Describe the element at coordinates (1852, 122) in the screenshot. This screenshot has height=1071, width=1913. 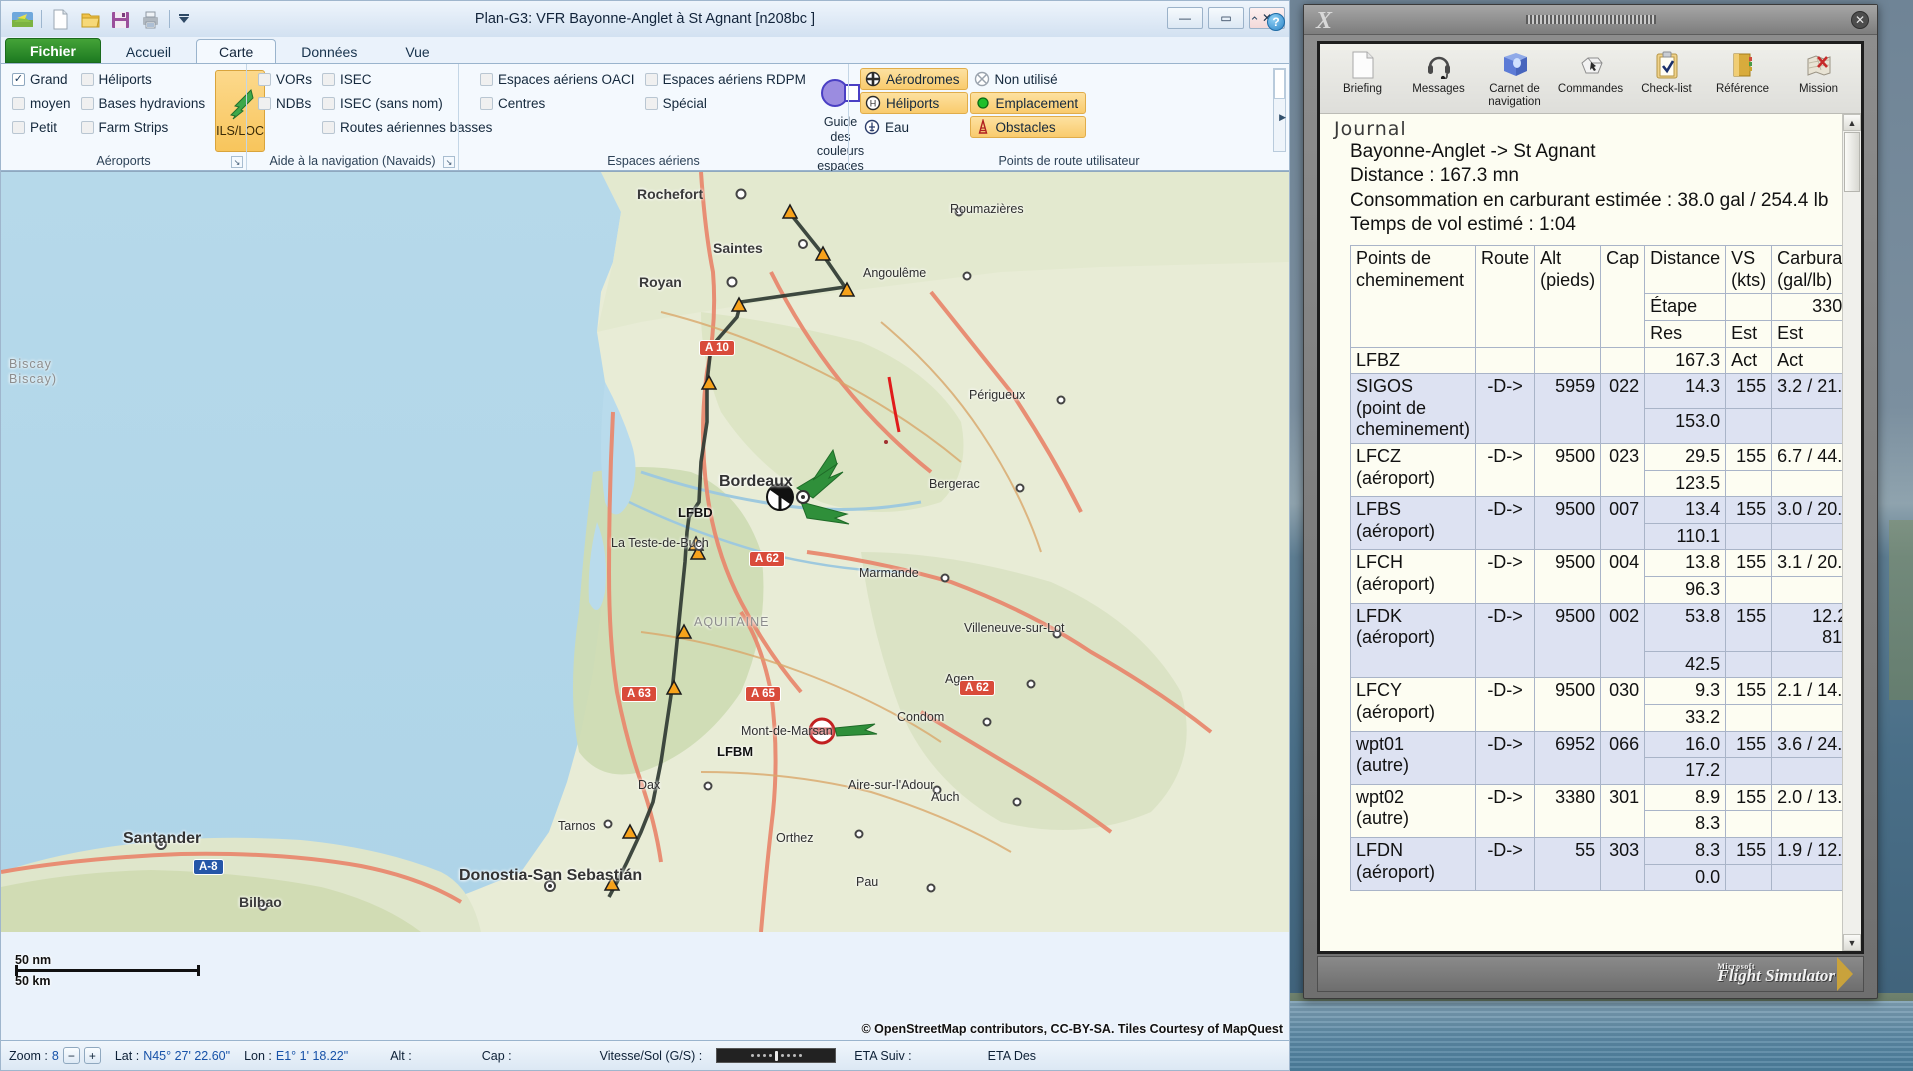
I see `scroll-up-arrow-icon: ▲` at that location.